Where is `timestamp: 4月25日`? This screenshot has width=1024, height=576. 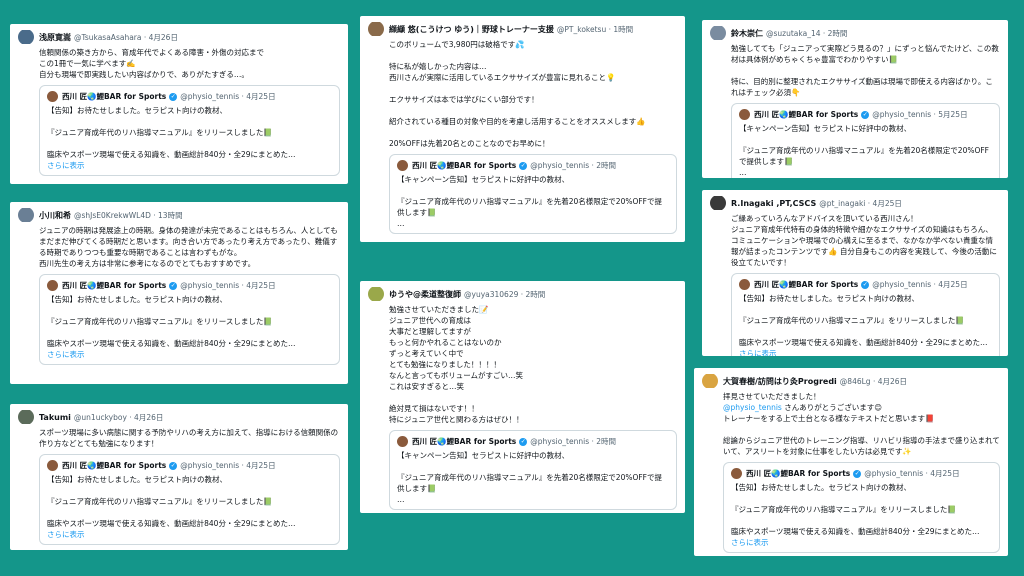 timestamp: 4月25日 is located at coordinates (887, 203).